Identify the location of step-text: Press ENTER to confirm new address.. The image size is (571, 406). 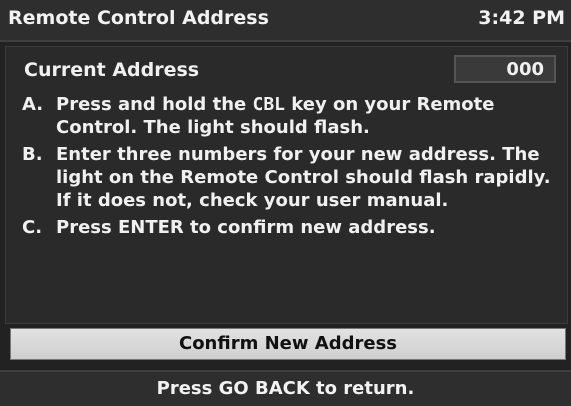
(246, 227).